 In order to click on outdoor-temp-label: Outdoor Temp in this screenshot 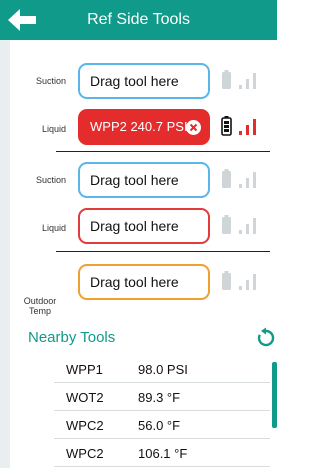, I will do `click(40, 306)`.